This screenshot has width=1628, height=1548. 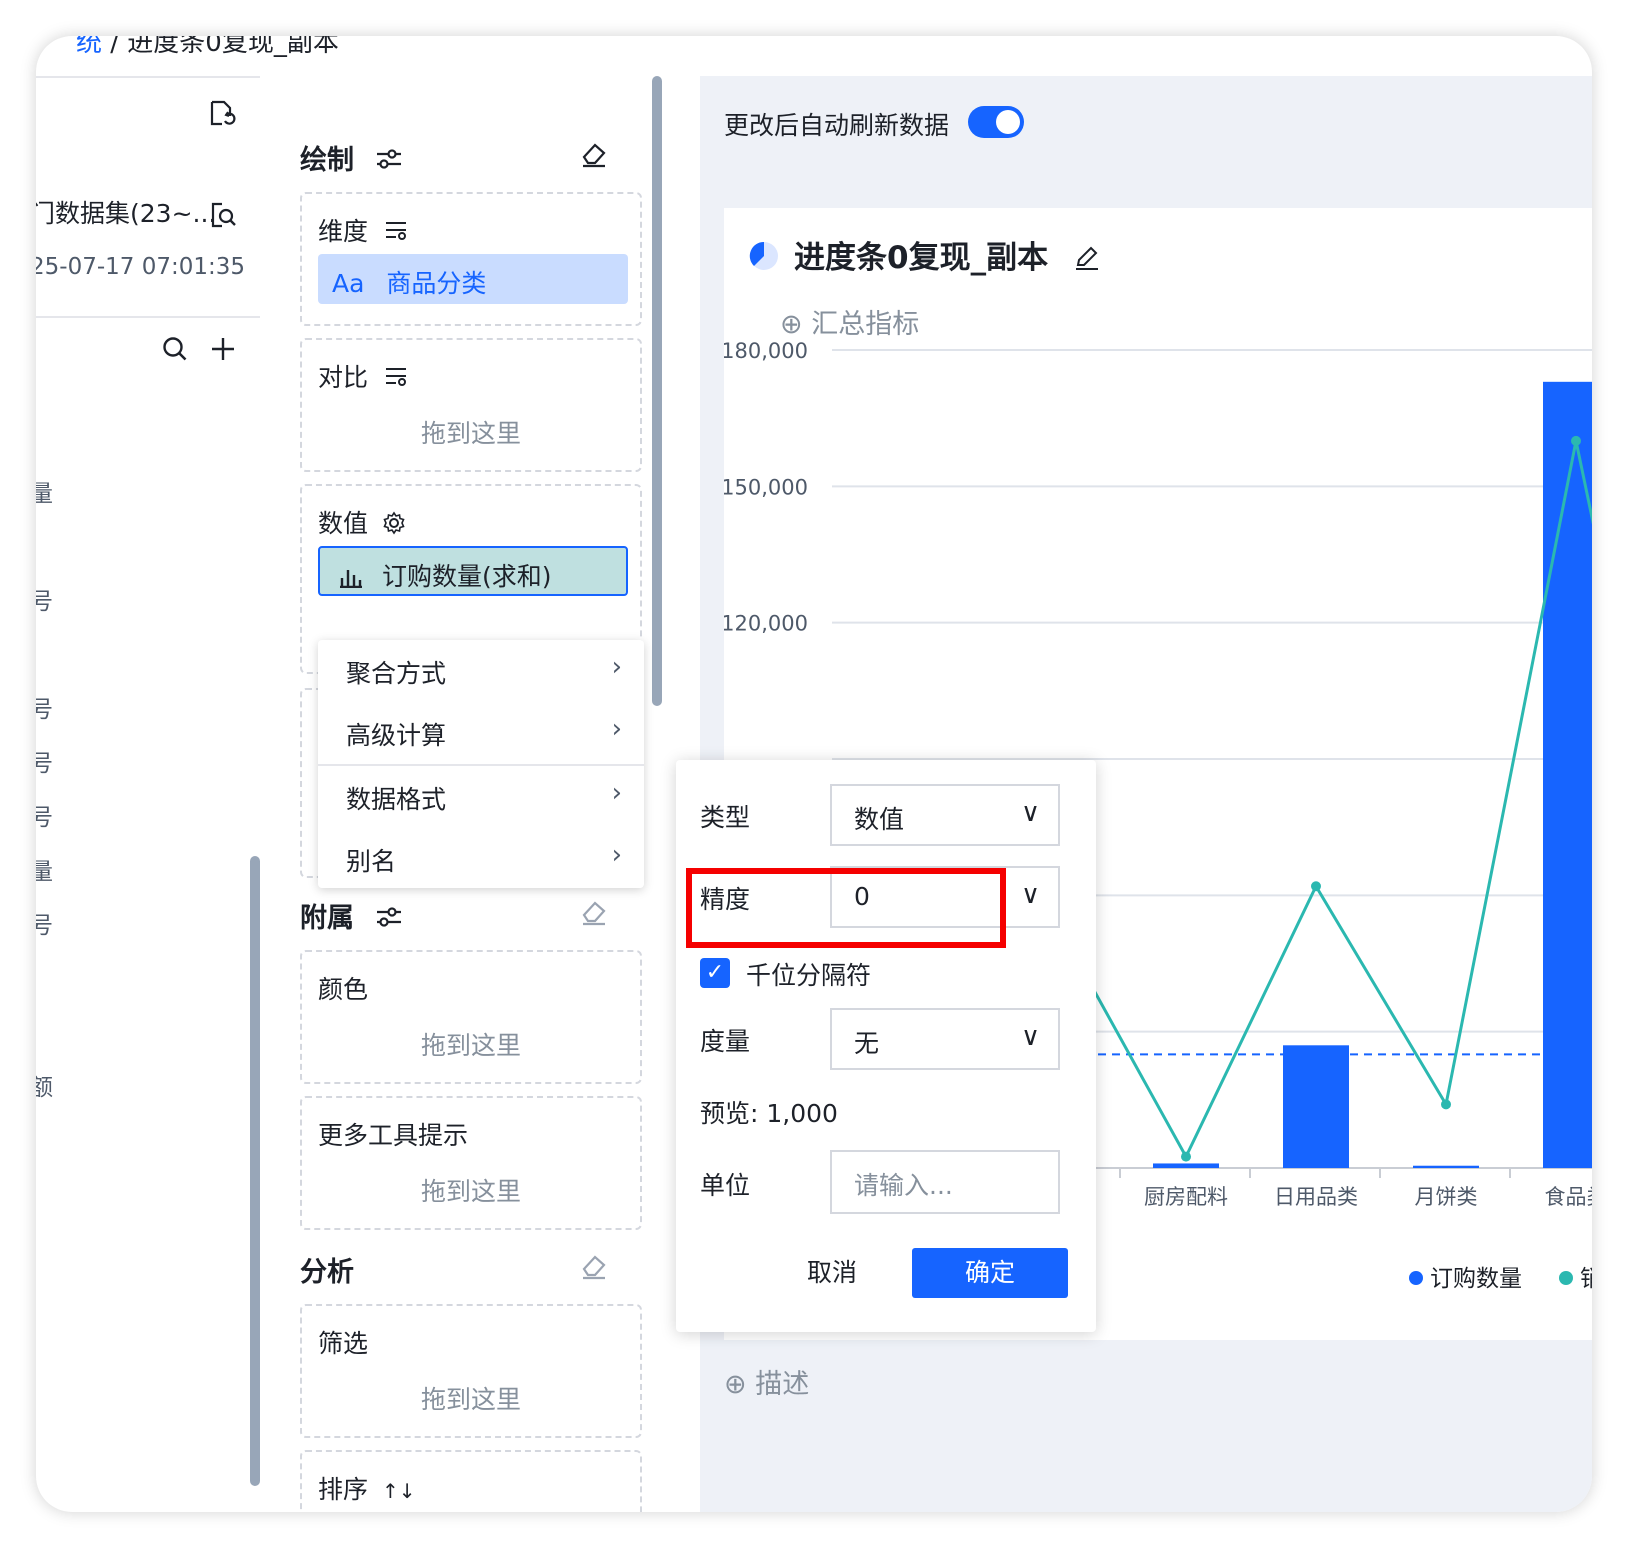 I want to click on dimension-field-pill: Aa 商品分类, so click(x=473, y=279).